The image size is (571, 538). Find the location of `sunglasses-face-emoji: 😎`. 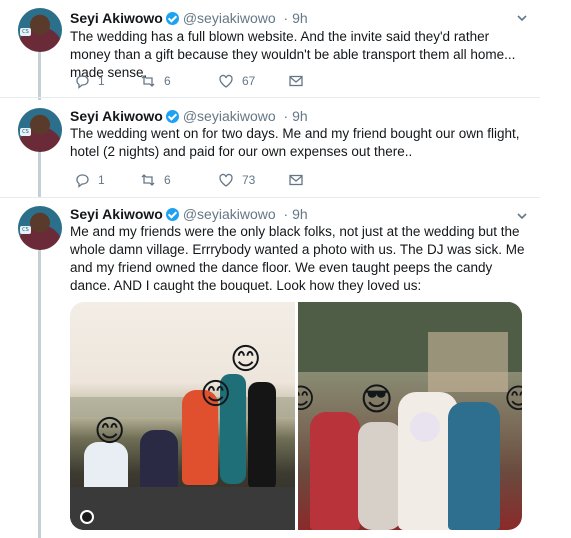

sunglasses-face-emoji: 😎 is located at coordinates (377, 399).